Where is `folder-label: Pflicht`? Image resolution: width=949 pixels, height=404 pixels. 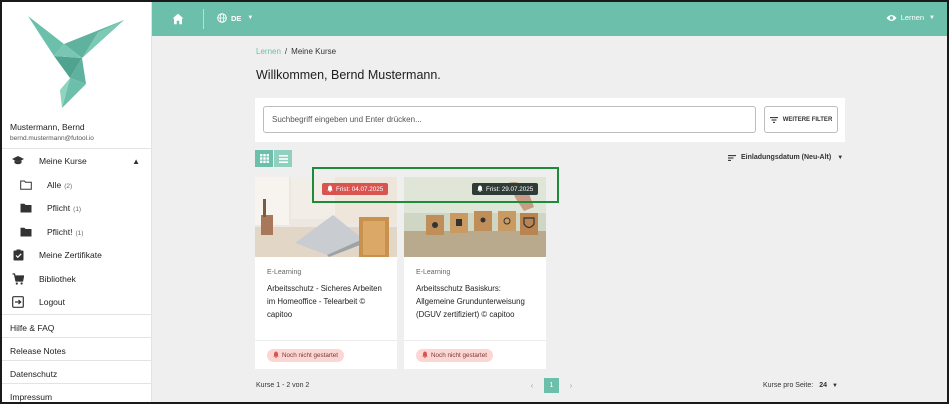 folder-label: Pflicht is located at coordinates (59, 208).